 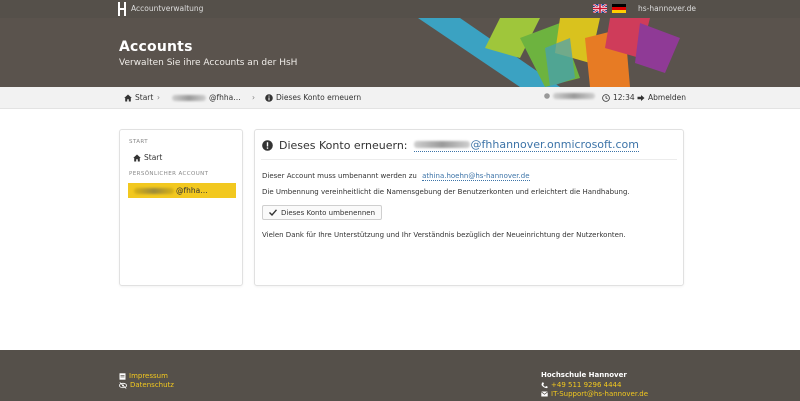 I want to click on uk-flag-icon, so click(x=600, y=8).